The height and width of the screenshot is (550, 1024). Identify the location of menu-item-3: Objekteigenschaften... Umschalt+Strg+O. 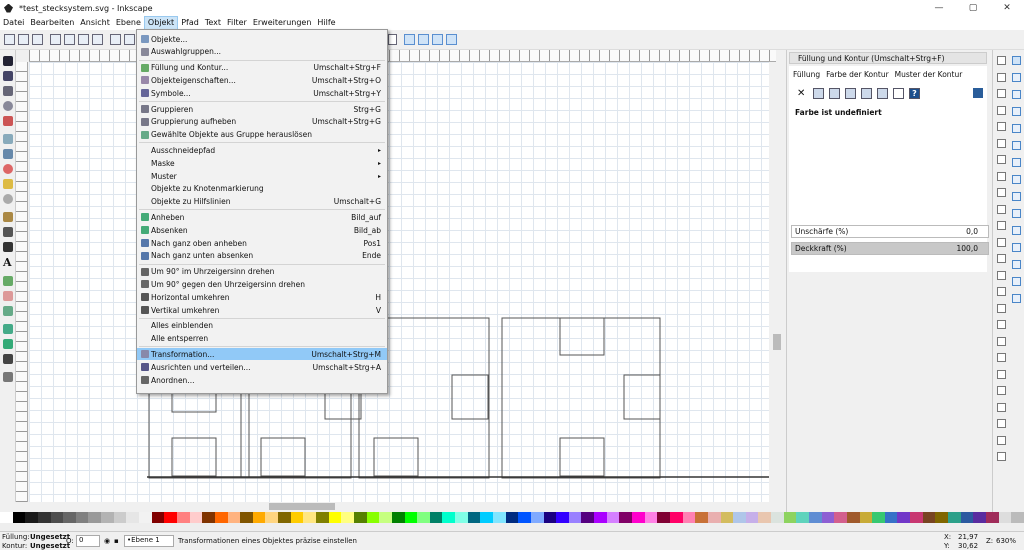
(262, 80).